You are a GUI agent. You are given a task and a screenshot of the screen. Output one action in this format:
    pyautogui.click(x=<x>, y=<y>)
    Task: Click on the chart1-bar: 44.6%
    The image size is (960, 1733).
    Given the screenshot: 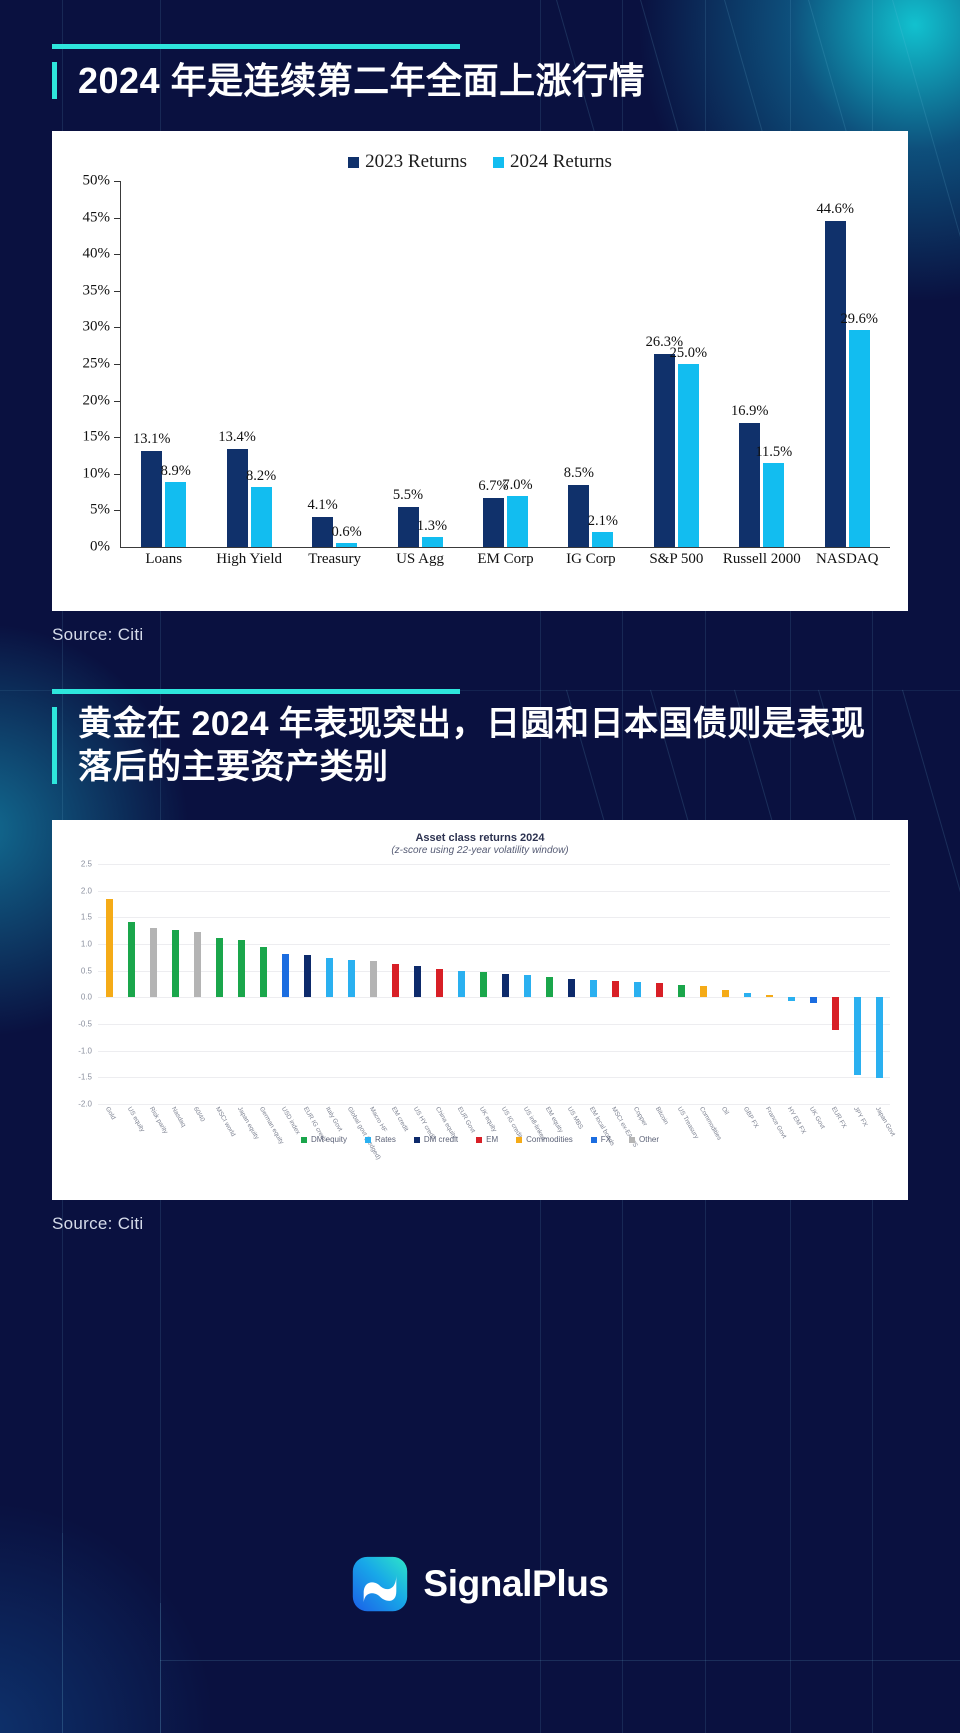 What is the action you would take?
    pyautogui.click(x=835, y=374)
    